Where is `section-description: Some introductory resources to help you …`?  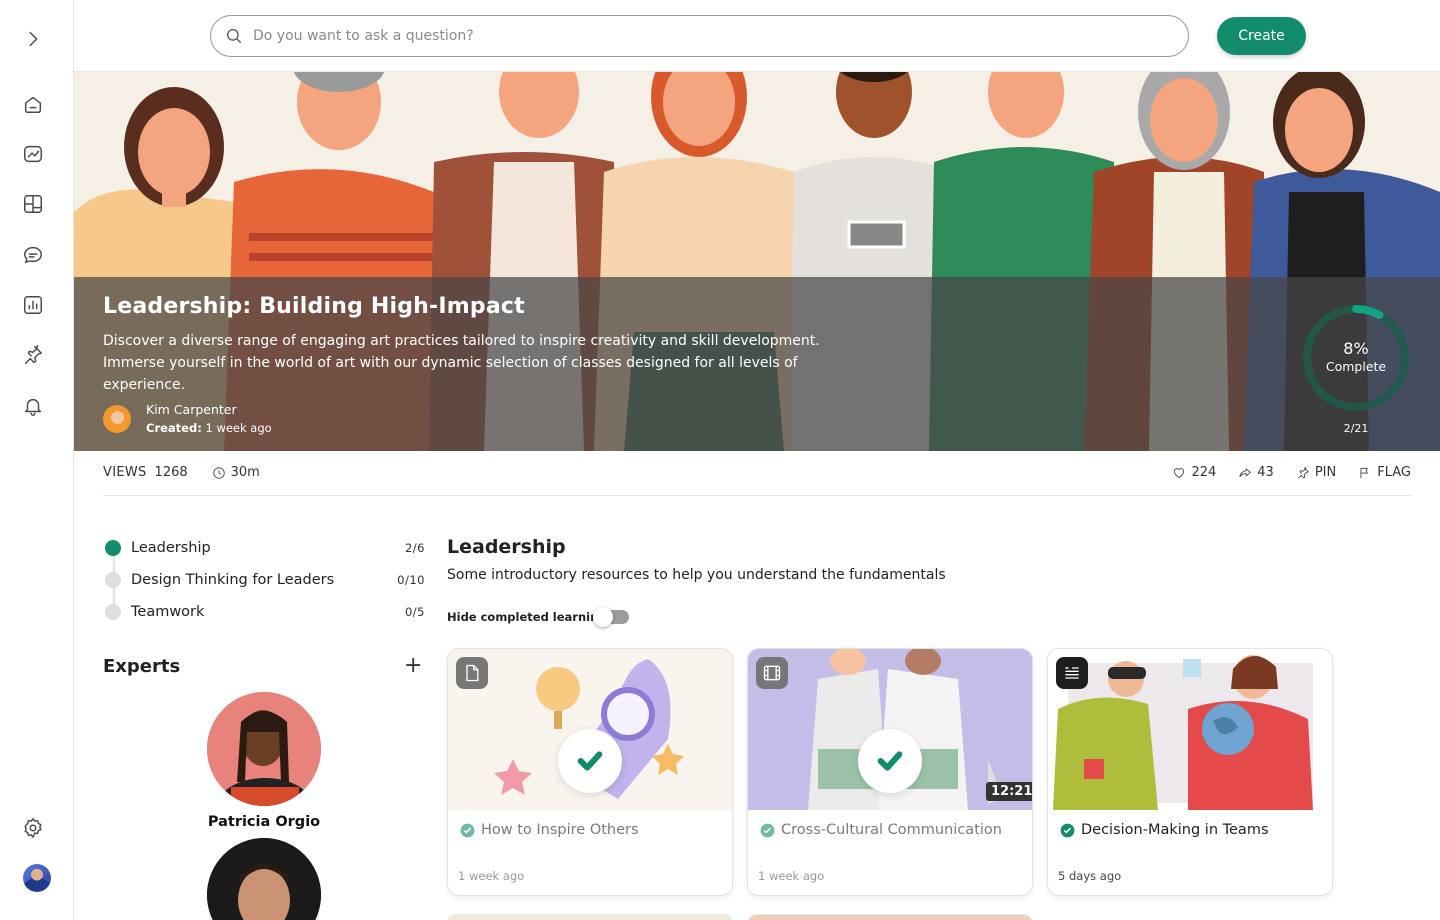 section-description: Some introductory resources to help you … is located at coordinates (696, 575).